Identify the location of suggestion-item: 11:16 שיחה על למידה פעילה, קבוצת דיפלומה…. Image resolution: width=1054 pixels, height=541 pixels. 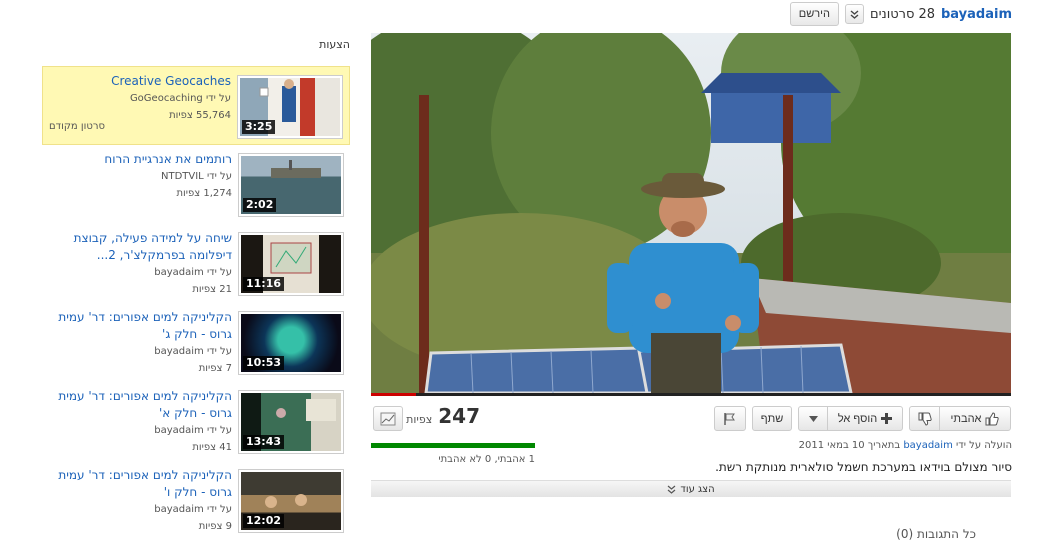
(196, 263).